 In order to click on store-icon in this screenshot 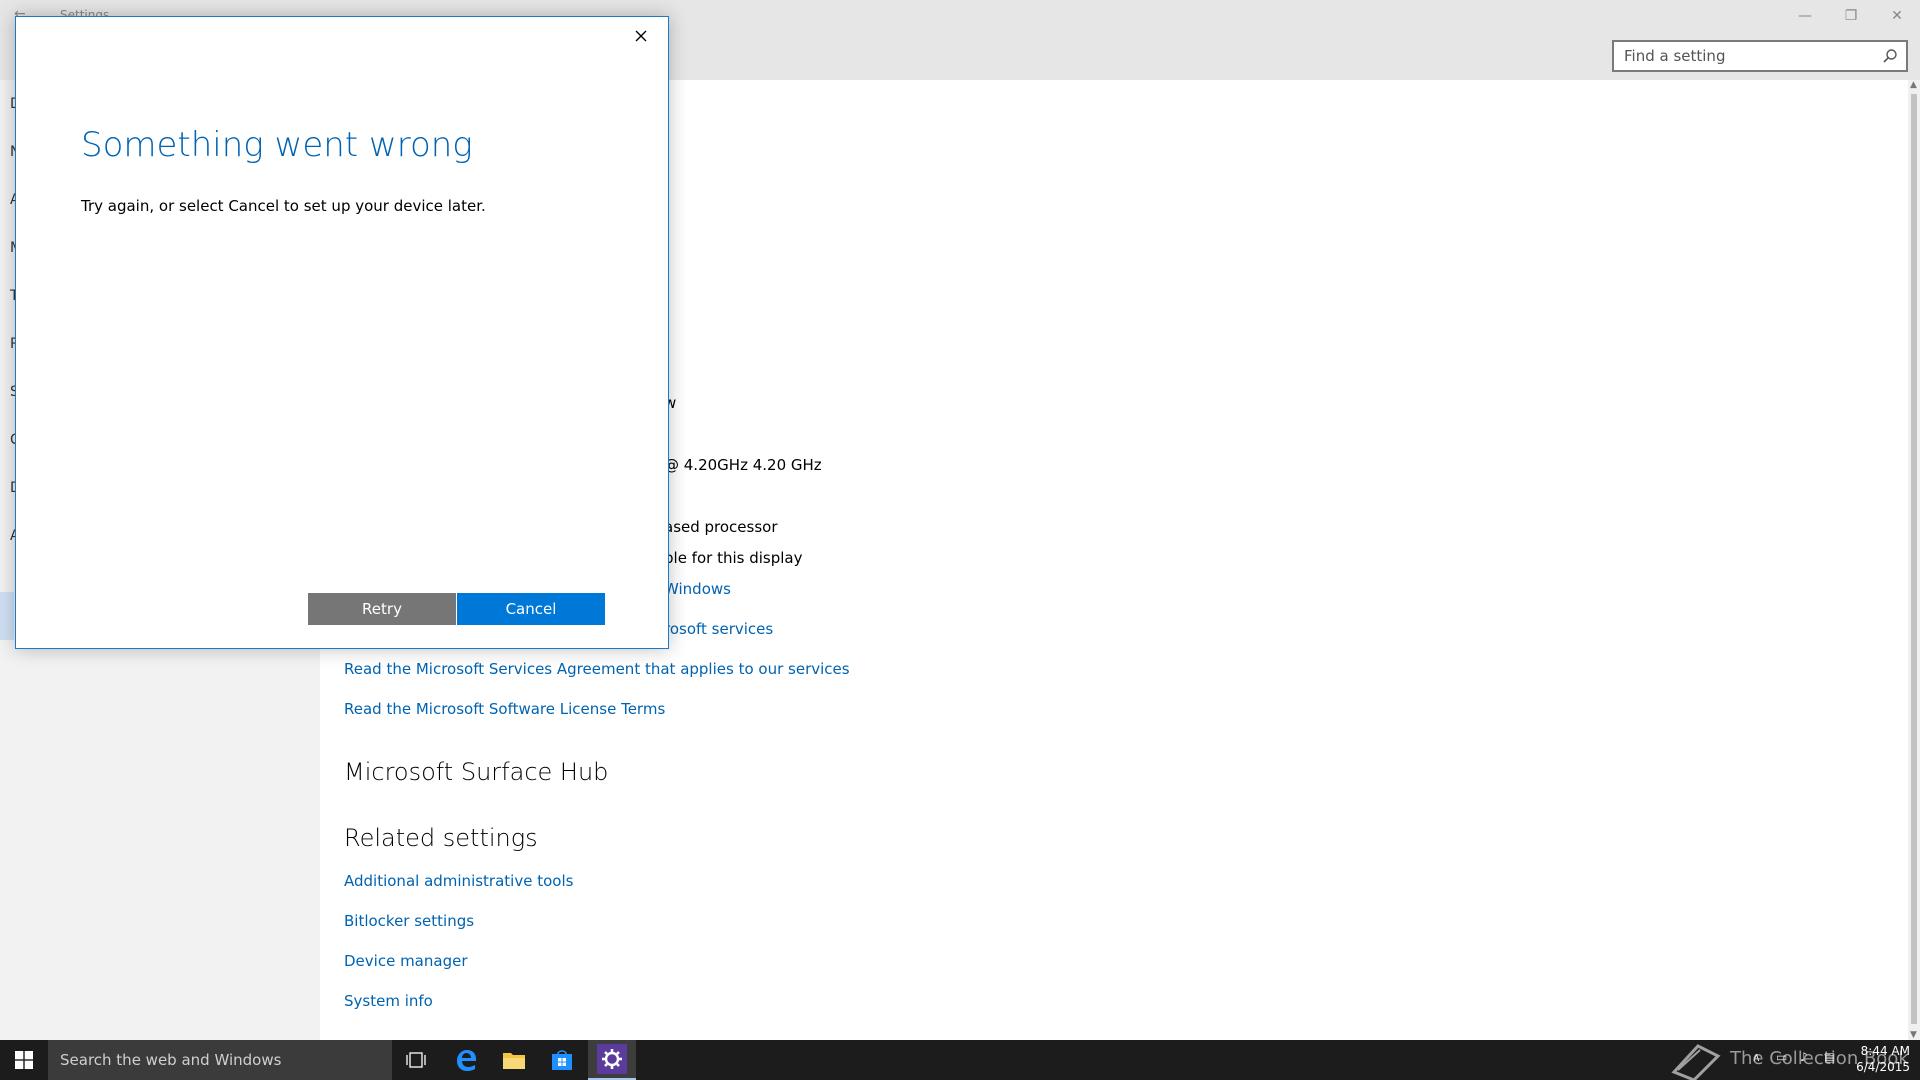, I will do `click(562, 1060)`.